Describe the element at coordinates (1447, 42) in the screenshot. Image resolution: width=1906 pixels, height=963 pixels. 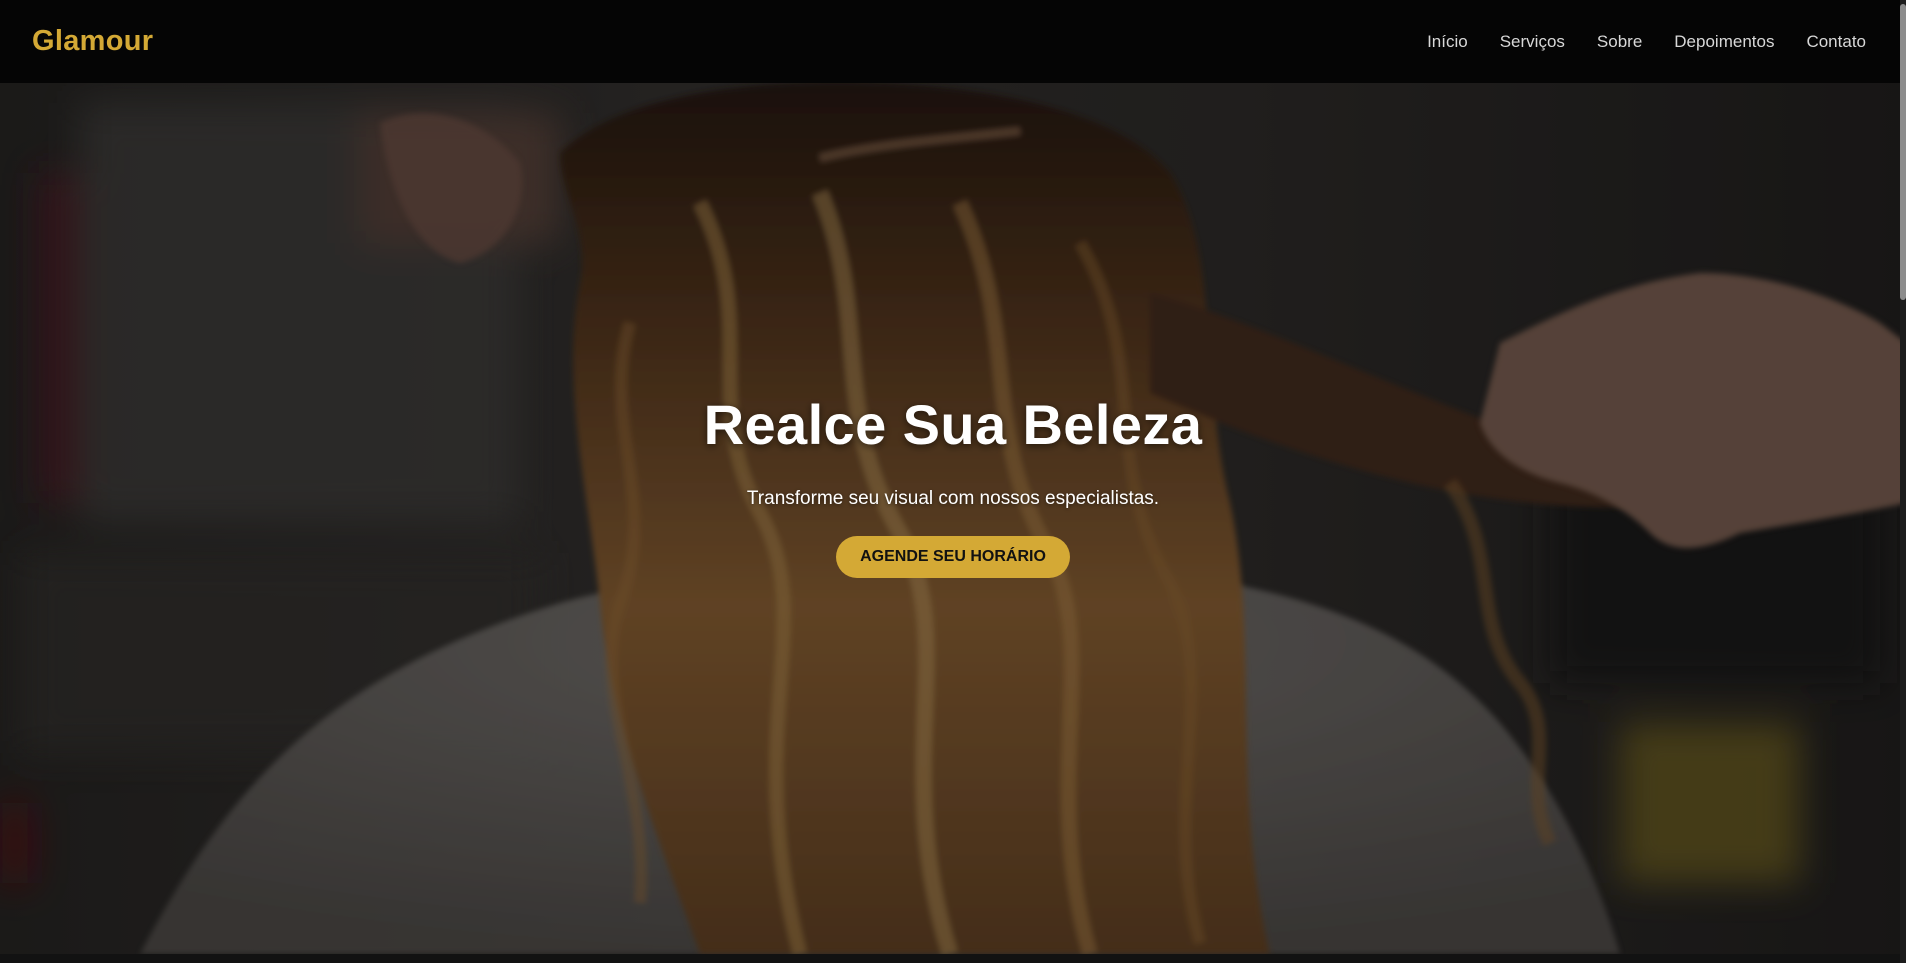
I see `nav-link-inicio: Início` at that location.